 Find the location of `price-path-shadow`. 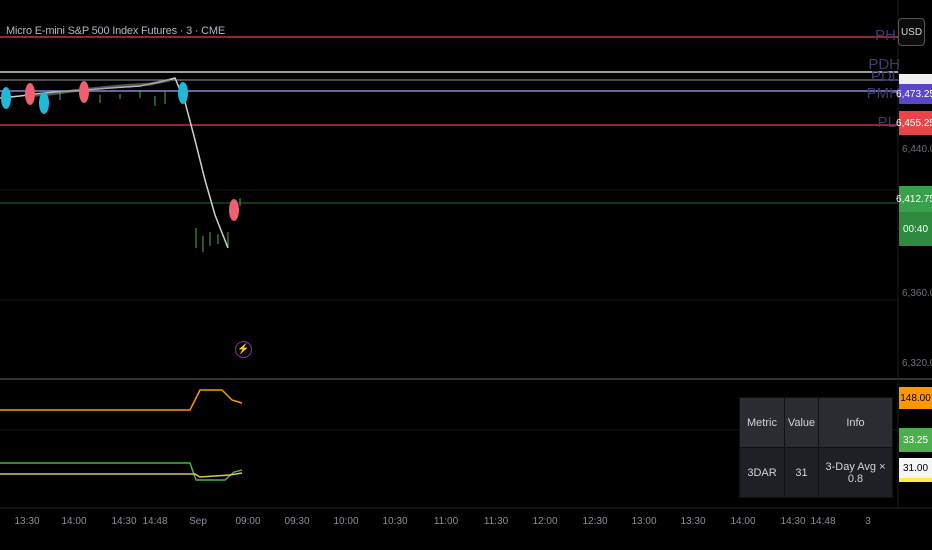

price-path-shadow is located at coordinates (97, 88).